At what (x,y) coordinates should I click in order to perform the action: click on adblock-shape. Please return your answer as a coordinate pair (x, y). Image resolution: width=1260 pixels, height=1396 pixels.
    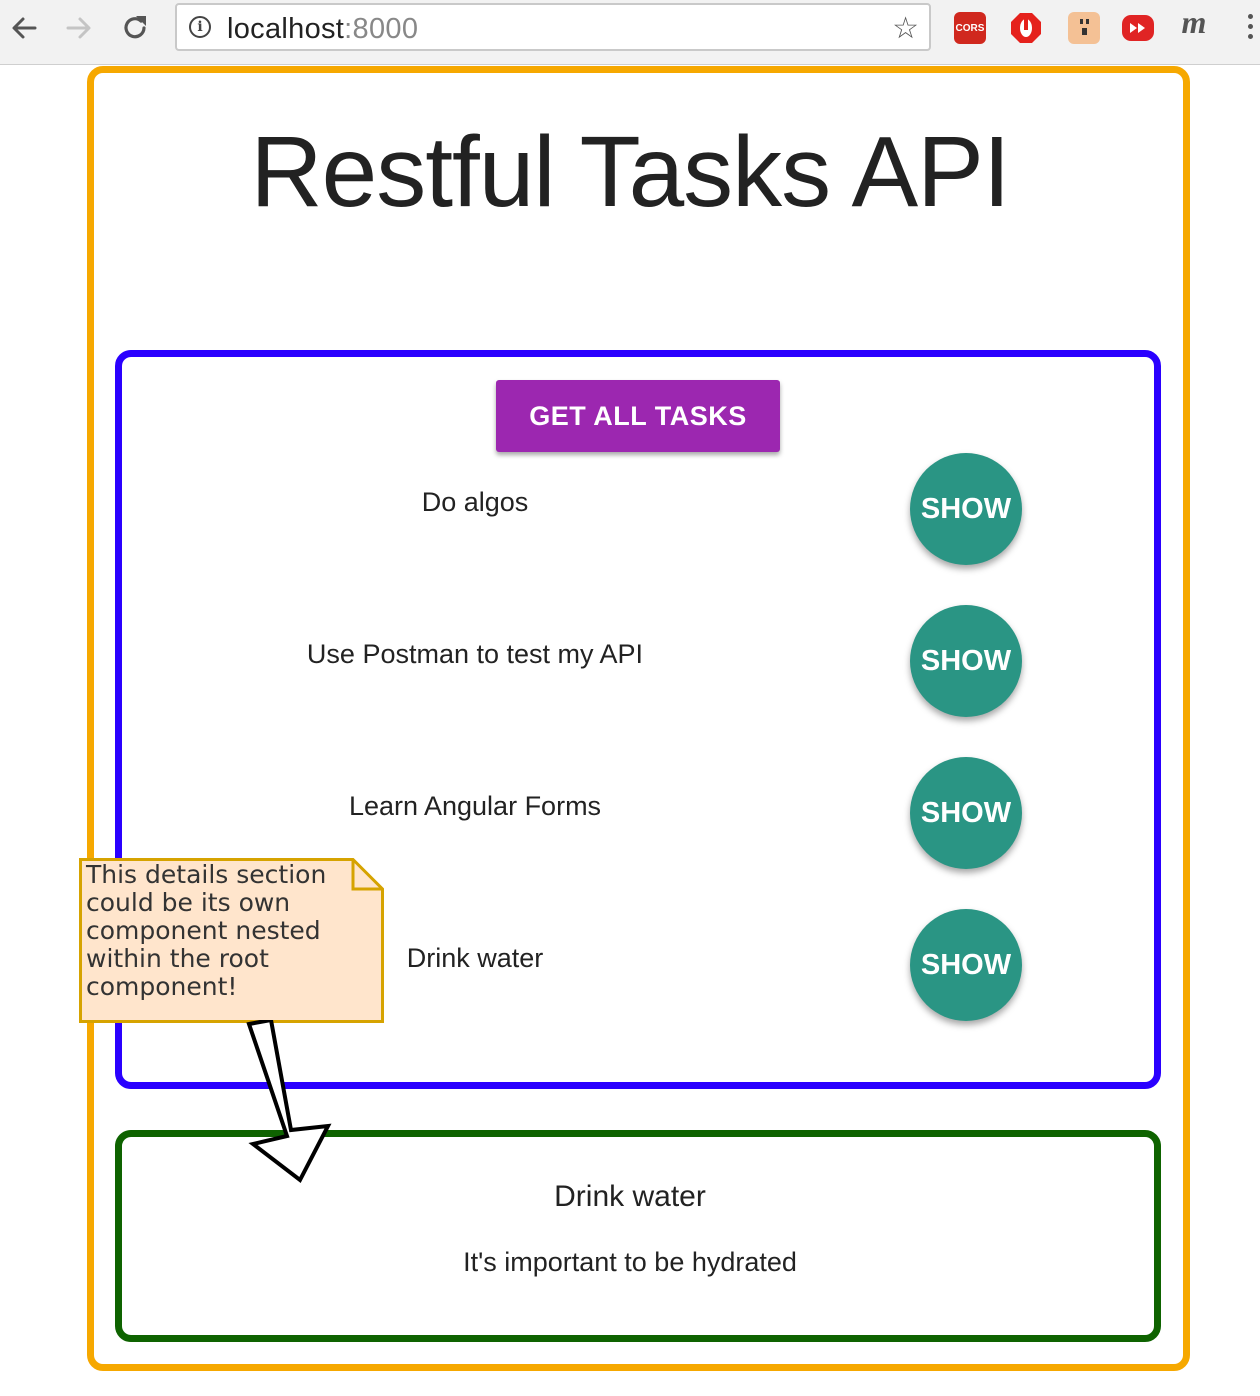
    Looking at the image, I should click on (1026, 28).